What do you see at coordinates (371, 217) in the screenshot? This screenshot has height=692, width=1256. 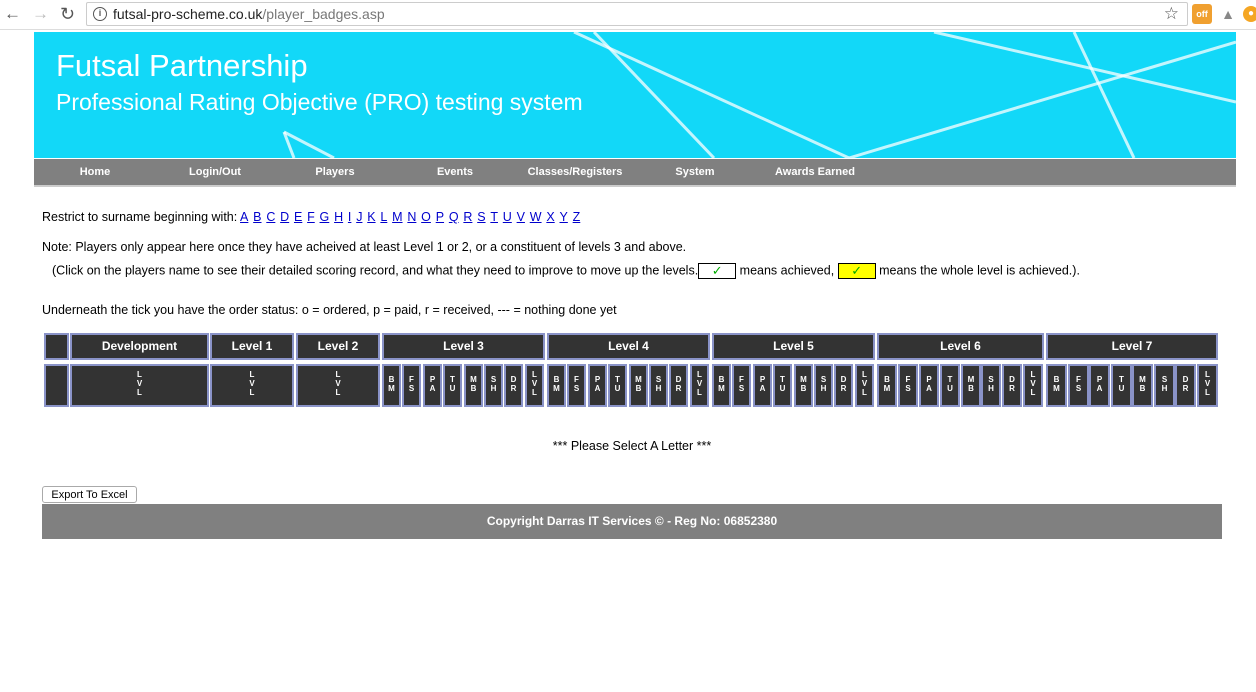 I see `letter-link-k: K` at bounding box center [371, 217].